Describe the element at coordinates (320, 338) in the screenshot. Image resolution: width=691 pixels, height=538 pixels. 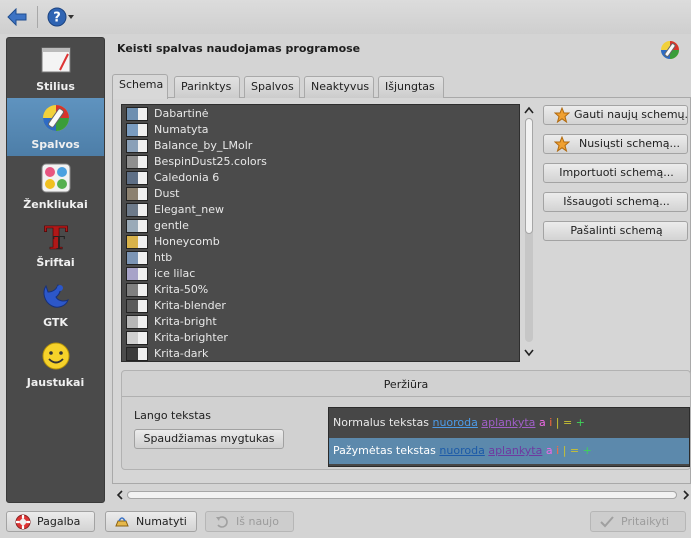
I see `scheme-list-item: Krita-brighter` at that location.